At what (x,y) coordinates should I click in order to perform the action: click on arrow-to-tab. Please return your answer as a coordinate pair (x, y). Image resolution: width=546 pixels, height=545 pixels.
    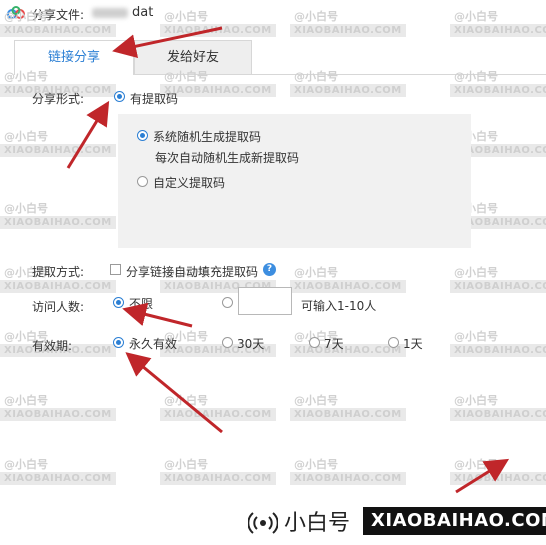
    Looking at the image, I should click on (167, 42).